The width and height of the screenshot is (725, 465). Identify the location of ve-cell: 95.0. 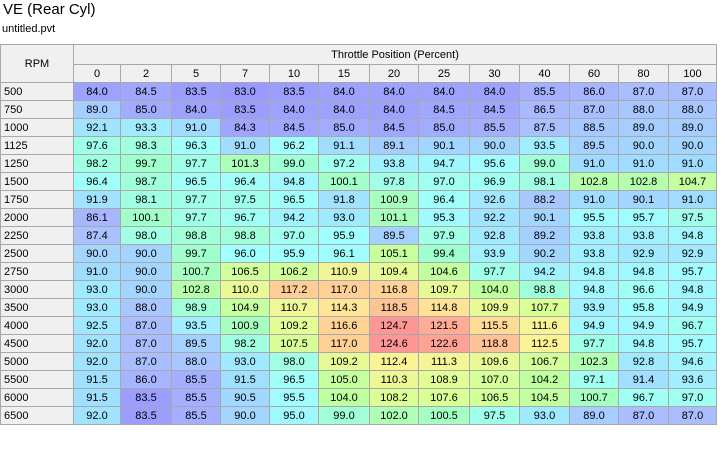
(294, 415).